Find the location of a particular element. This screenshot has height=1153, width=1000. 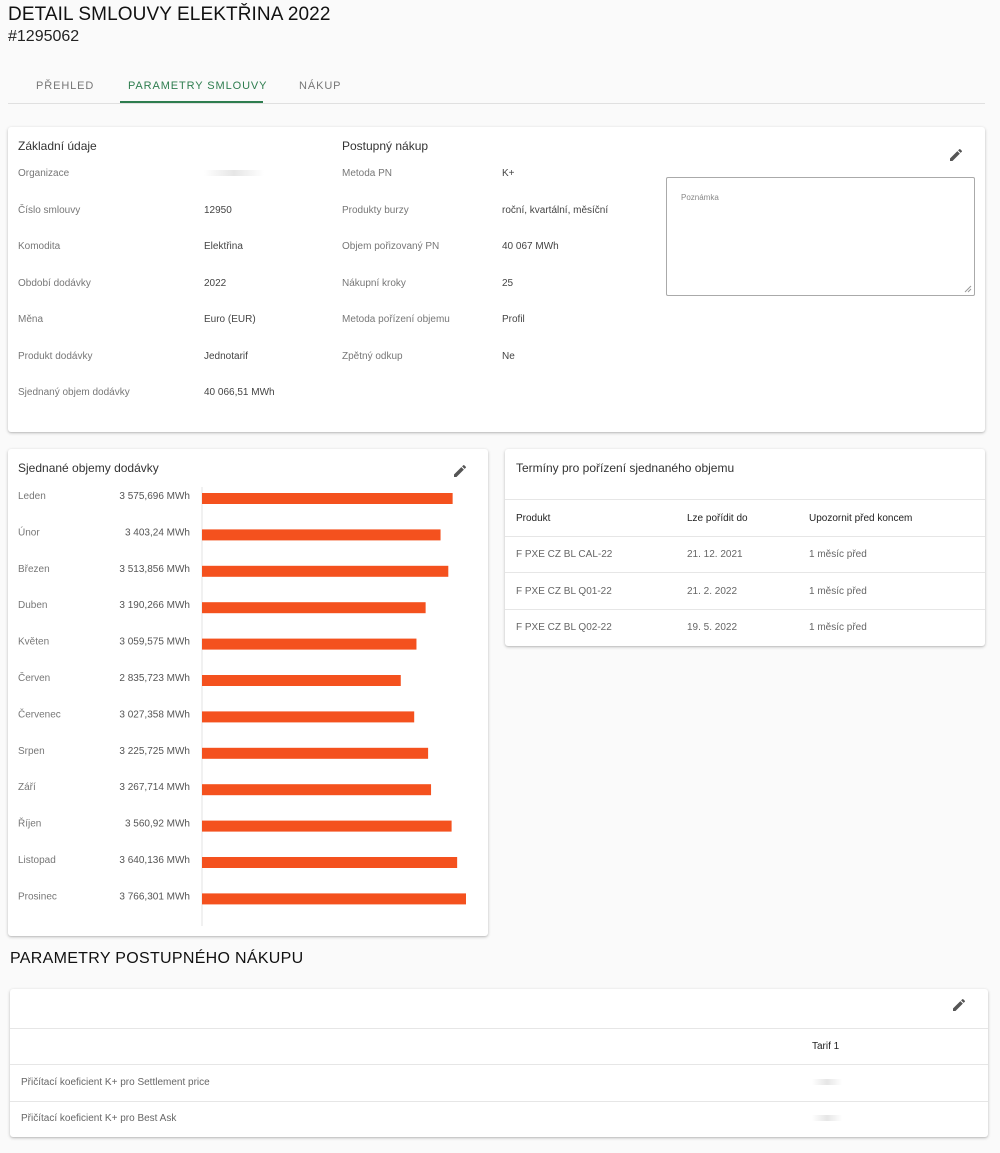

terms-column-notify: Upozornit před koncem is located at coordinates (861, 518).